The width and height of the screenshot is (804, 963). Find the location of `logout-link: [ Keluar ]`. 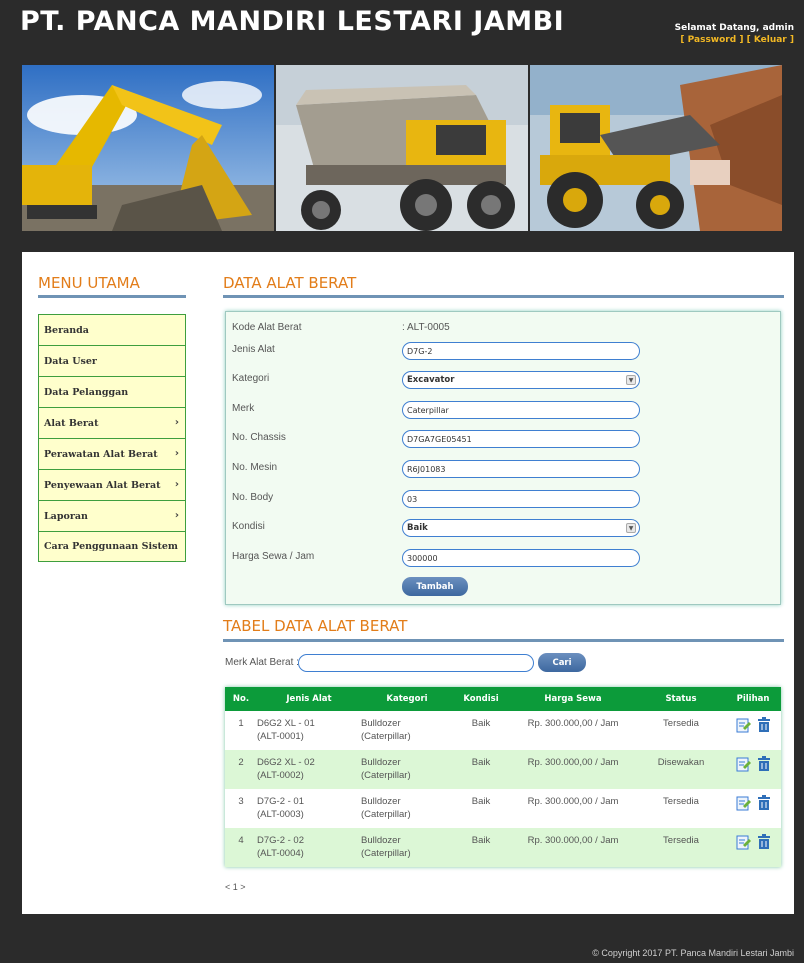

logout-link: [ Keluar ] is located at coordinates (770, 40).